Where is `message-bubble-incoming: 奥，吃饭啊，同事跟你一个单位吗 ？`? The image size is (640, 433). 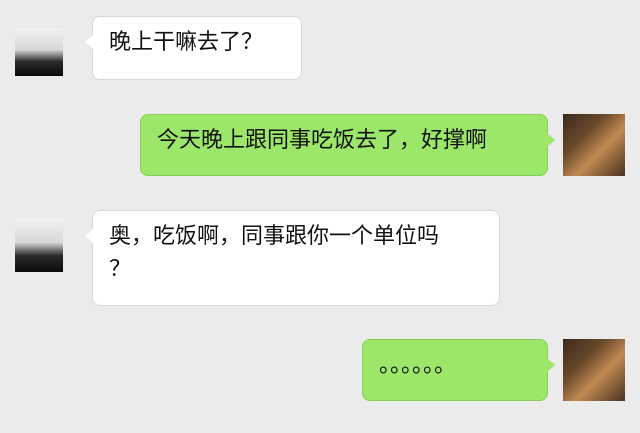 message-bubble-incoming: 奥，吃饭啊，同事跟你一个单位吗 ？ is located at coordinates (292, 258).